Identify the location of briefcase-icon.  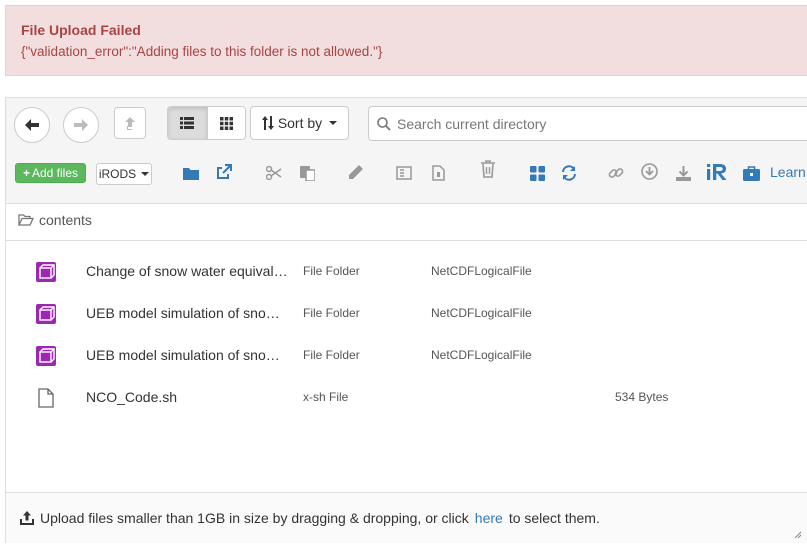
(751, 173).